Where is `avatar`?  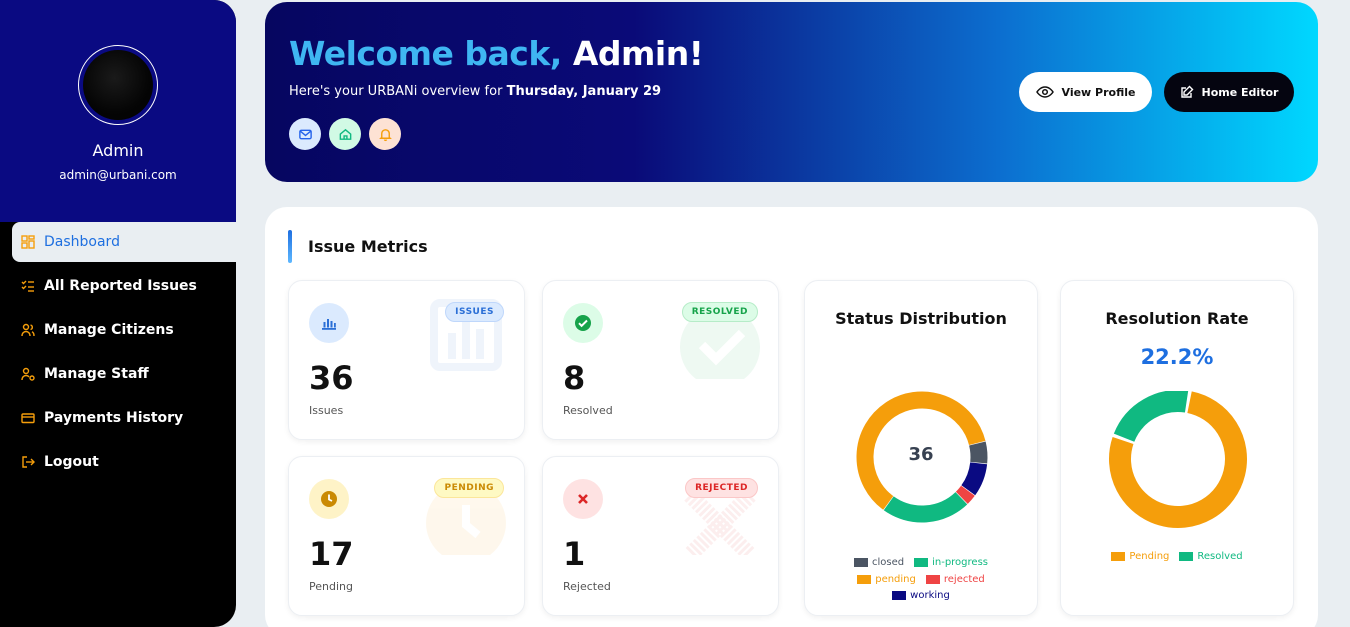
avatar is located at coordinates (118, 85).